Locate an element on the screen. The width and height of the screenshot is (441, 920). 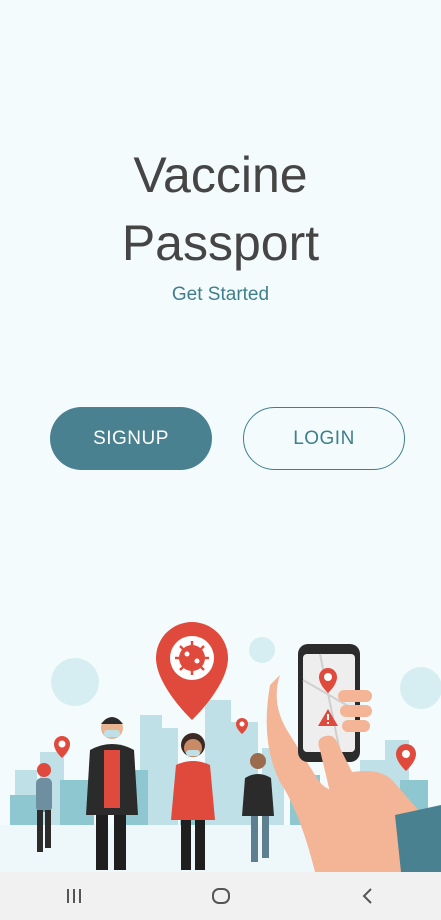
home-button is located at coordinates (221, 896).